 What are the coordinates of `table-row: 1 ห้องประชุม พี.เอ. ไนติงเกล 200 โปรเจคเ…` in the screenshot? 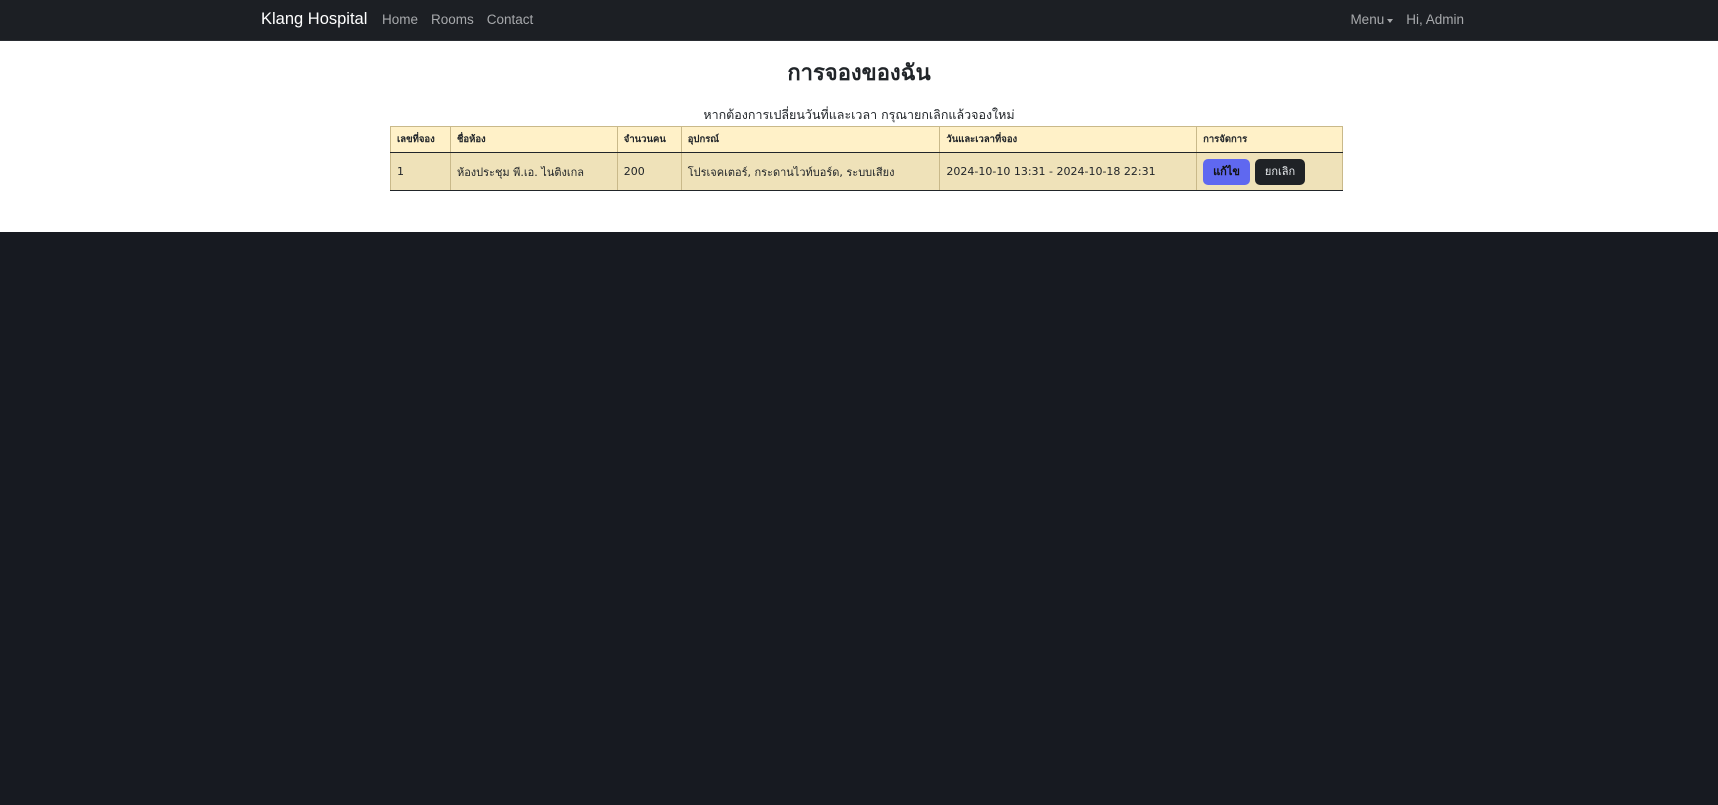 It's located at (866, 171).